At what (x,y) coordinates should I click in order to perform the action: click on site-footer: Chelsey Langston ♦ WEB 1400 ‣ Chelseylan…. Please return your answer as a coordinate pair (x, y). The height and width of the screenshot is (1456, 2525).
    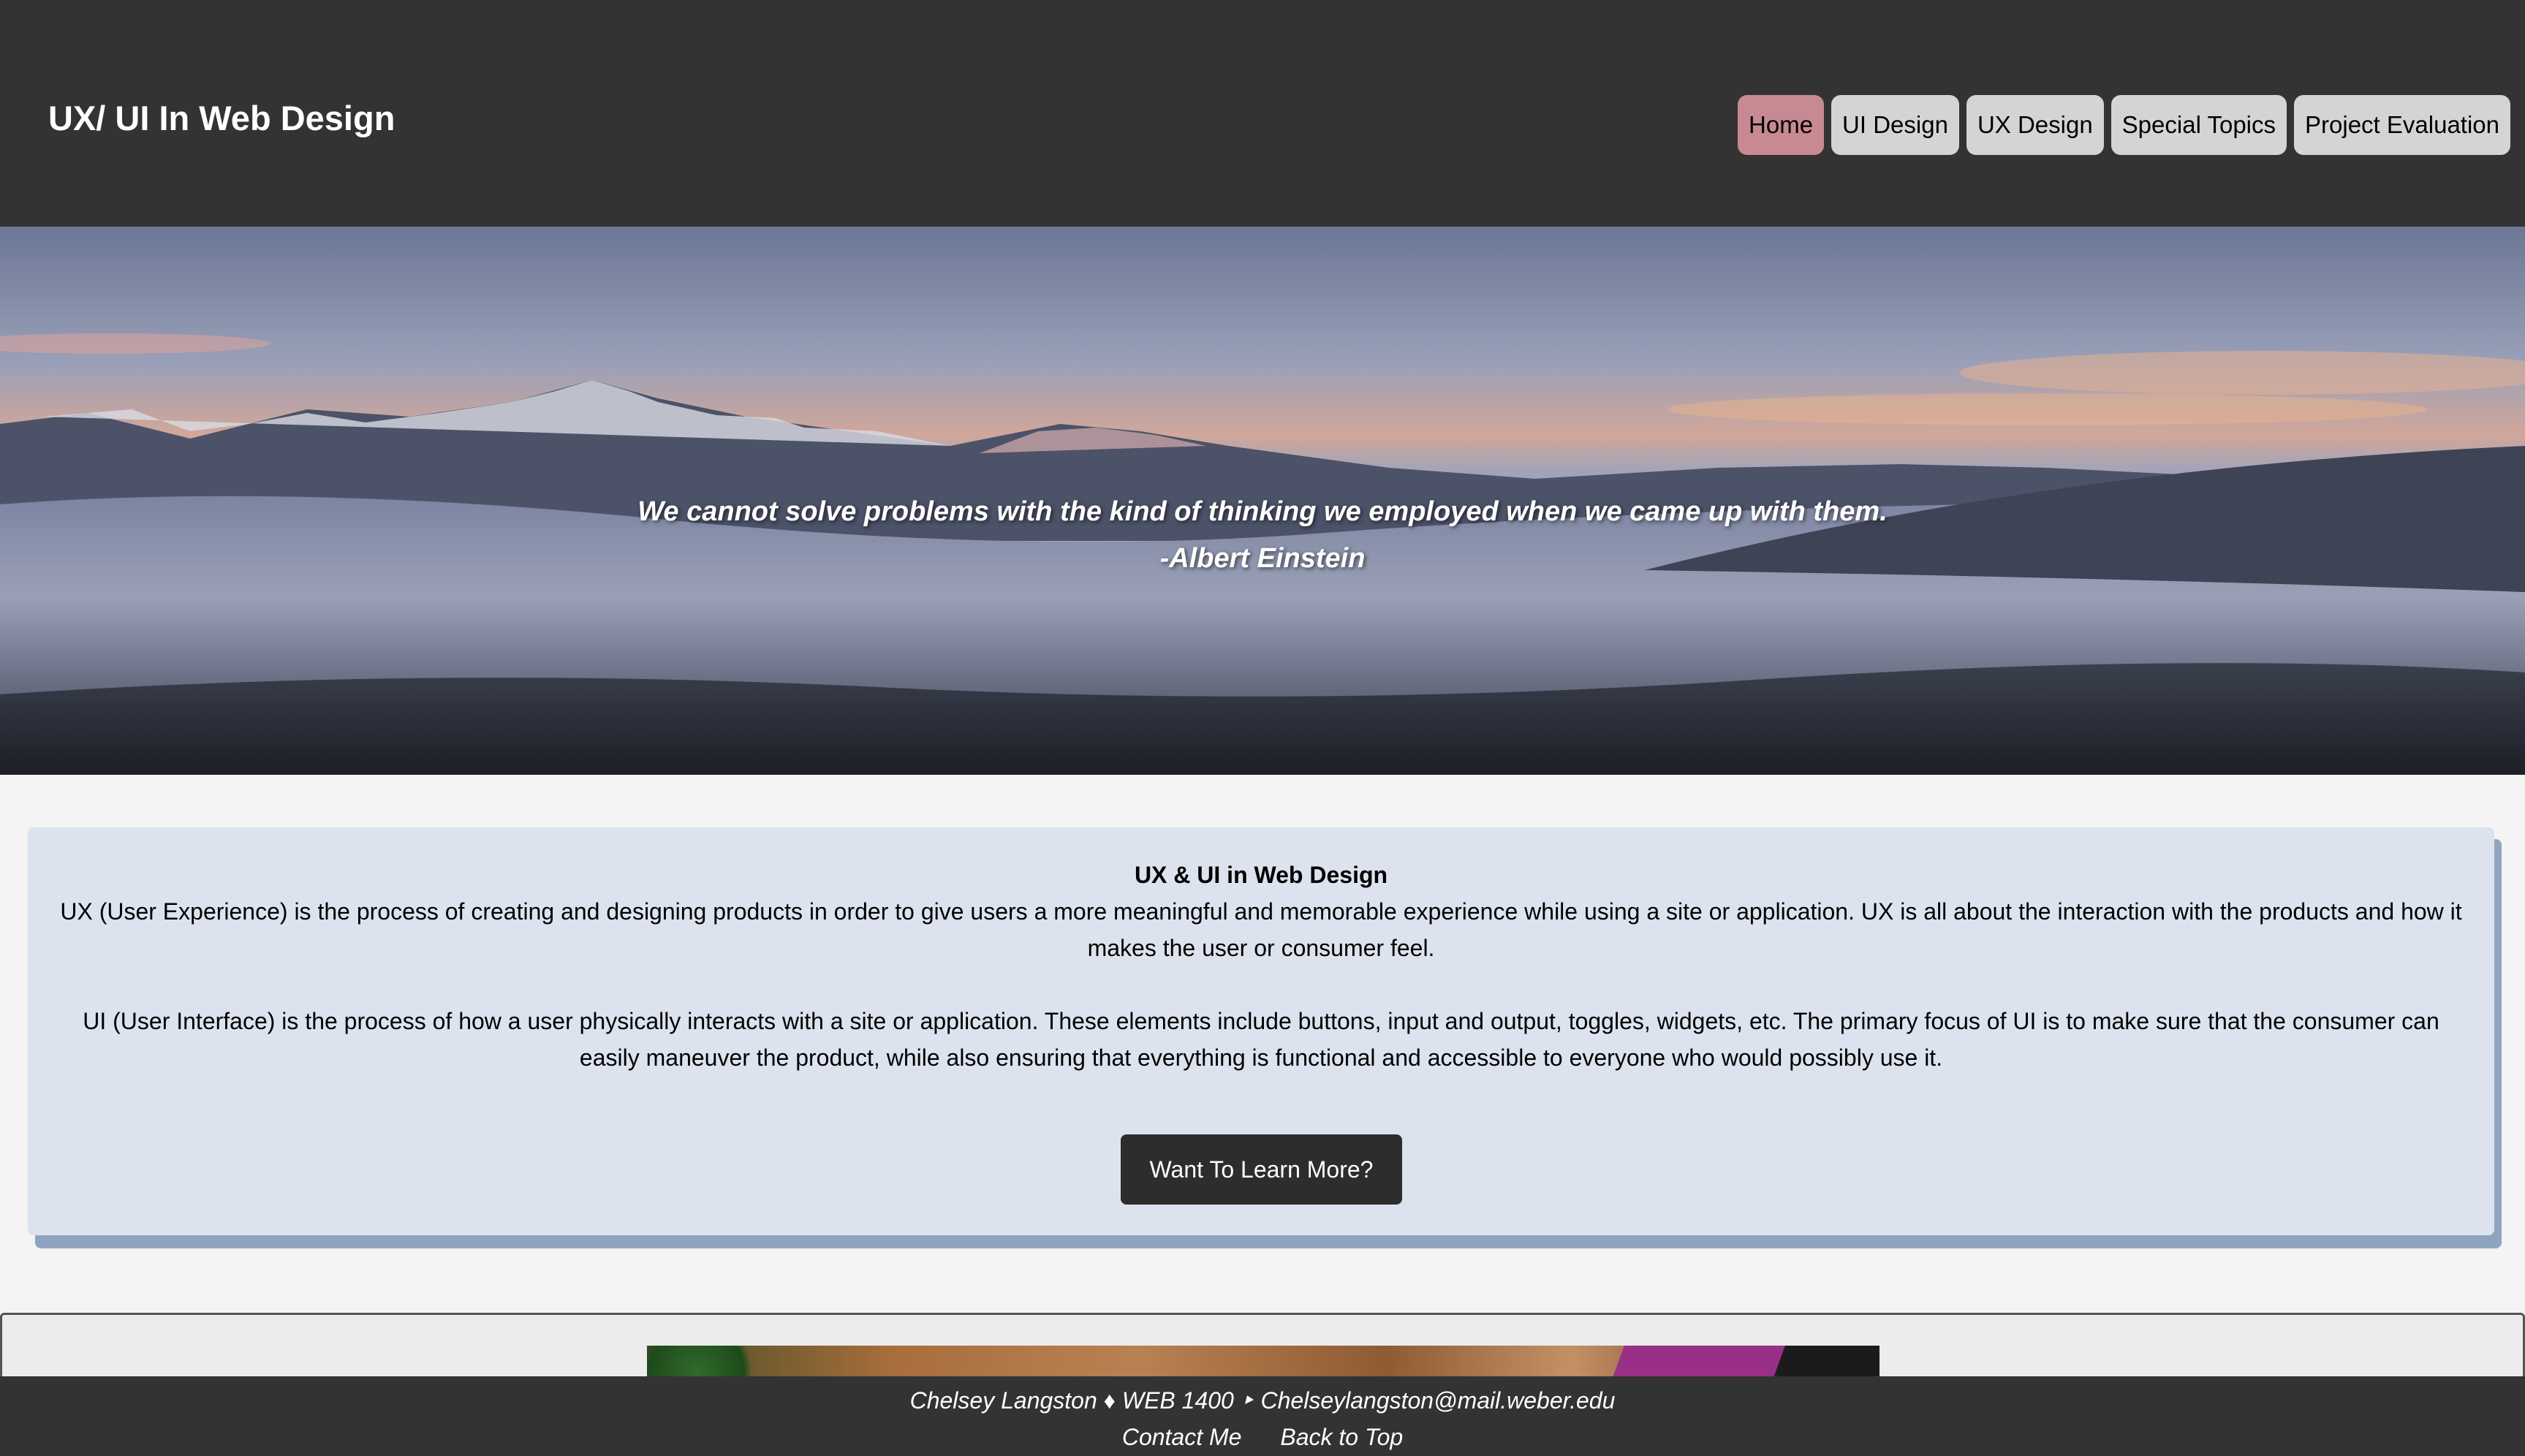
    Looking at the image, I should click on (1263, 1416).